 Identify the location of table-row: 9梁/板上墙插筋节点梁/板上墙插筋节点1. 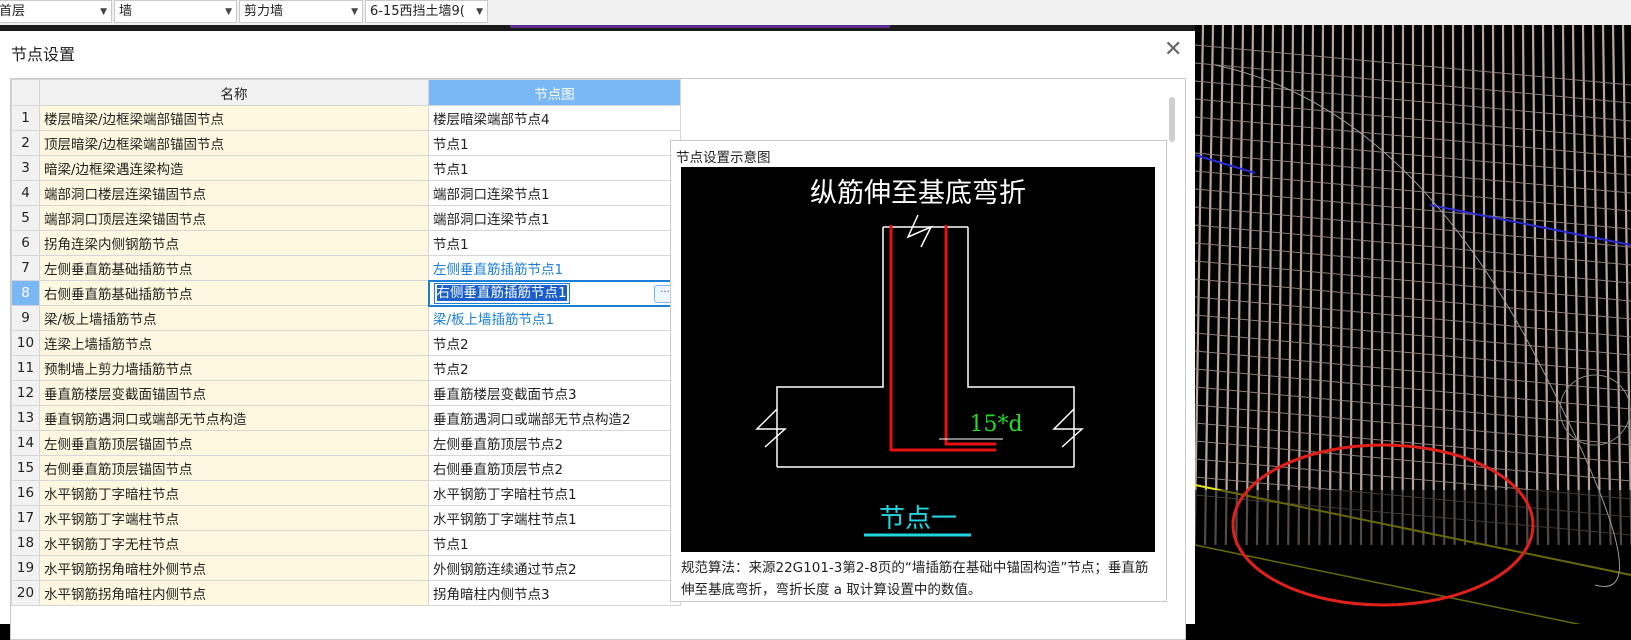
(346, 318).